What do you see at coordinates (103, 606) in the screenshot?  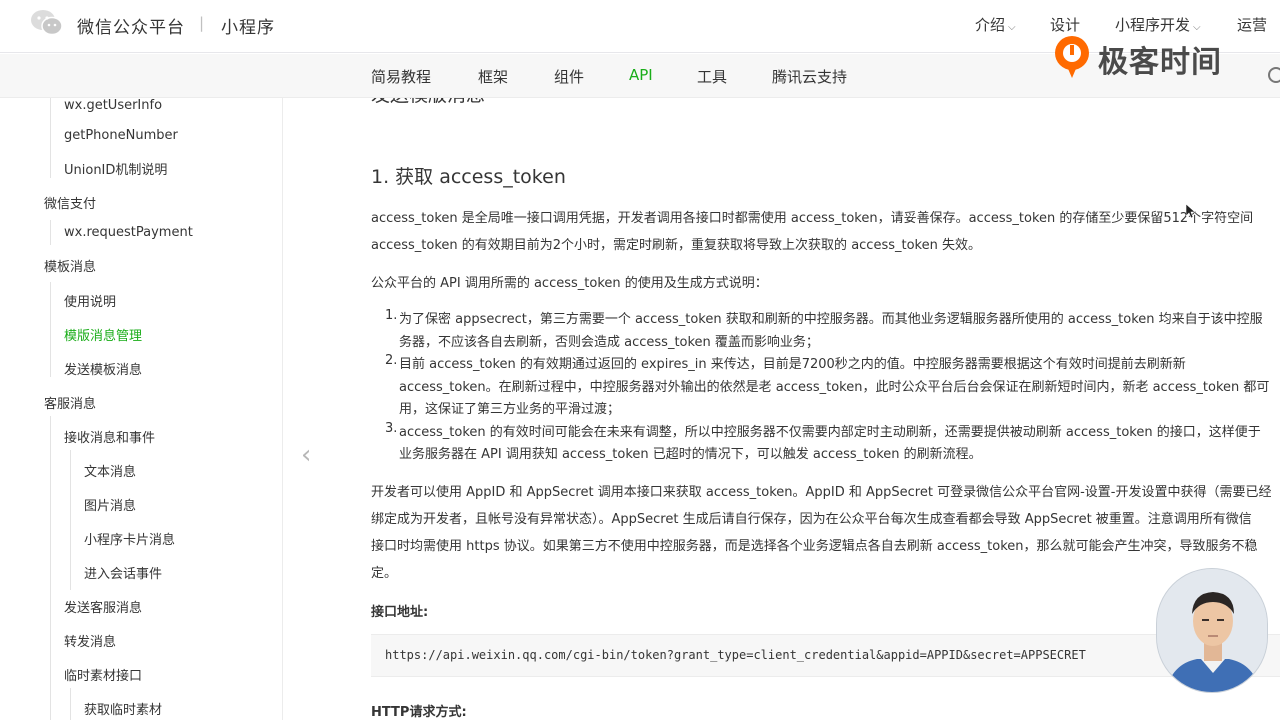 I see `sidebar-item-send-customer: 发送客服消息` at bounding box center [103, 606].